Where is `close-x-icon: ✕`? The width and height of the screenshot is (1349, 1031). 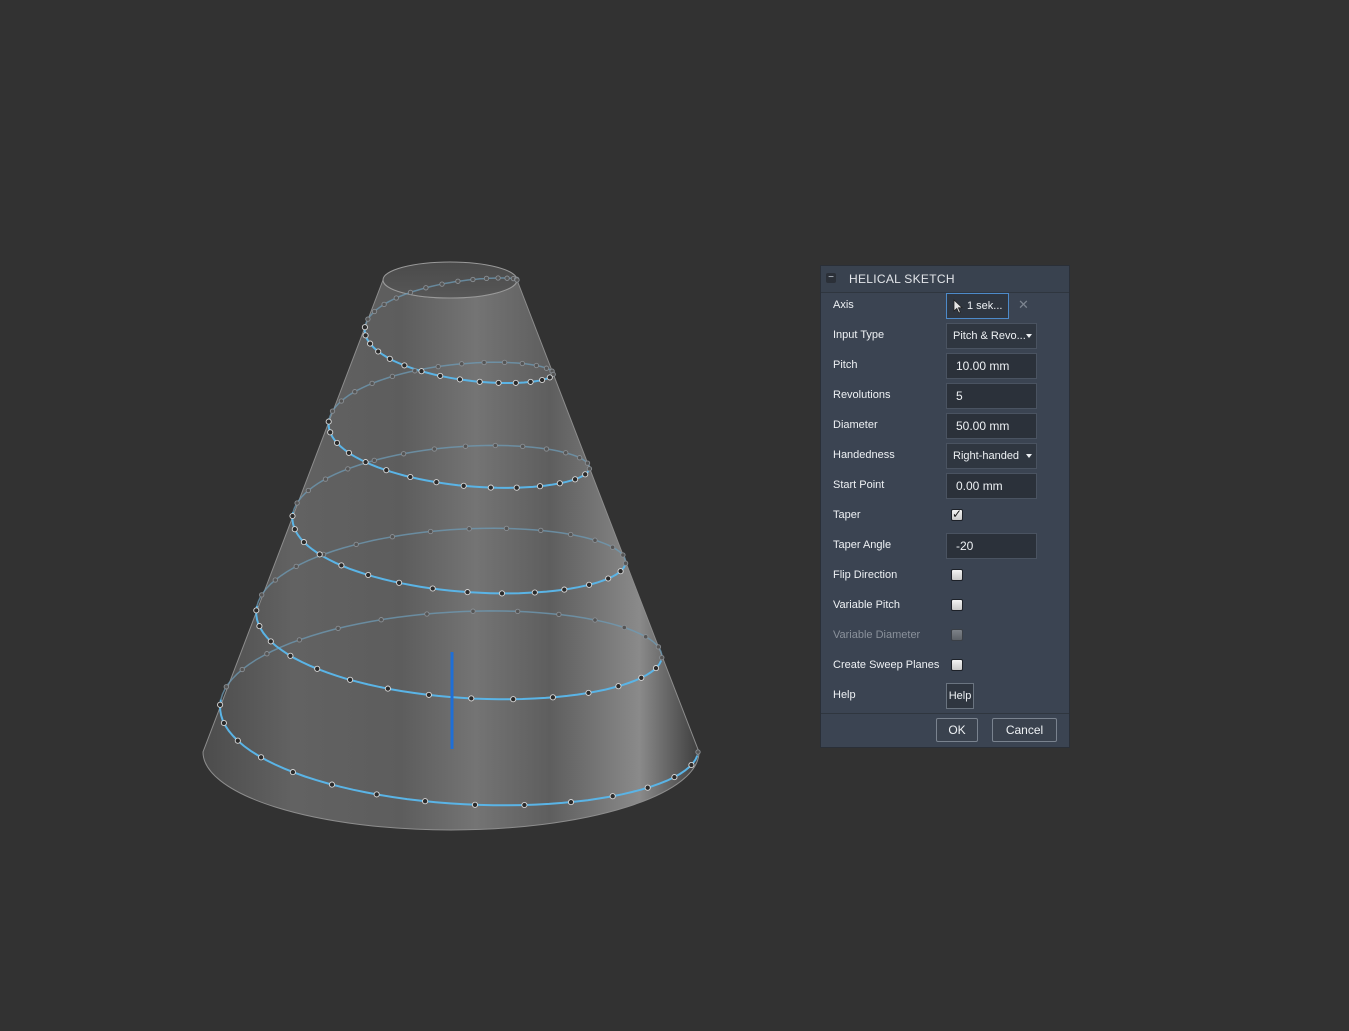 close-x-icon: ✕ is located at coordinates (1023, 305).